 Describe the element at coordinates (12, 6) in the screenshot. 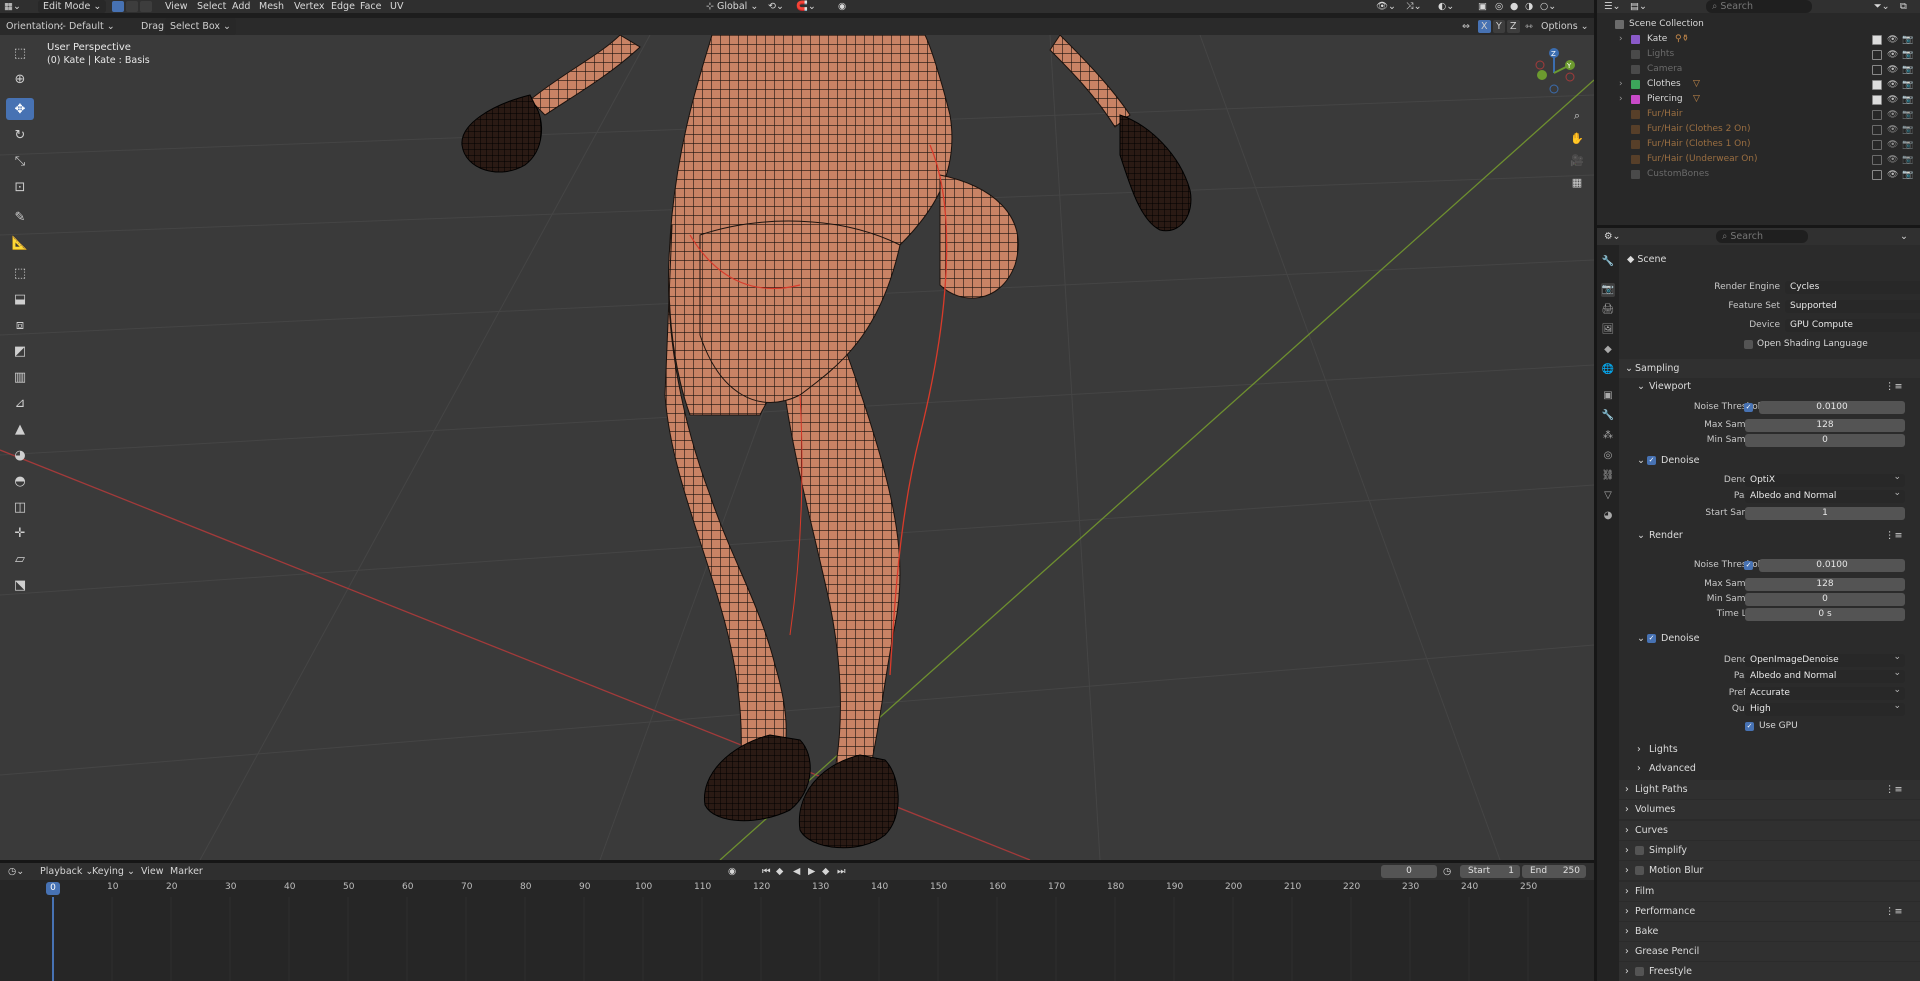

I see `editor-type-icon: ▦⌄` at that location.